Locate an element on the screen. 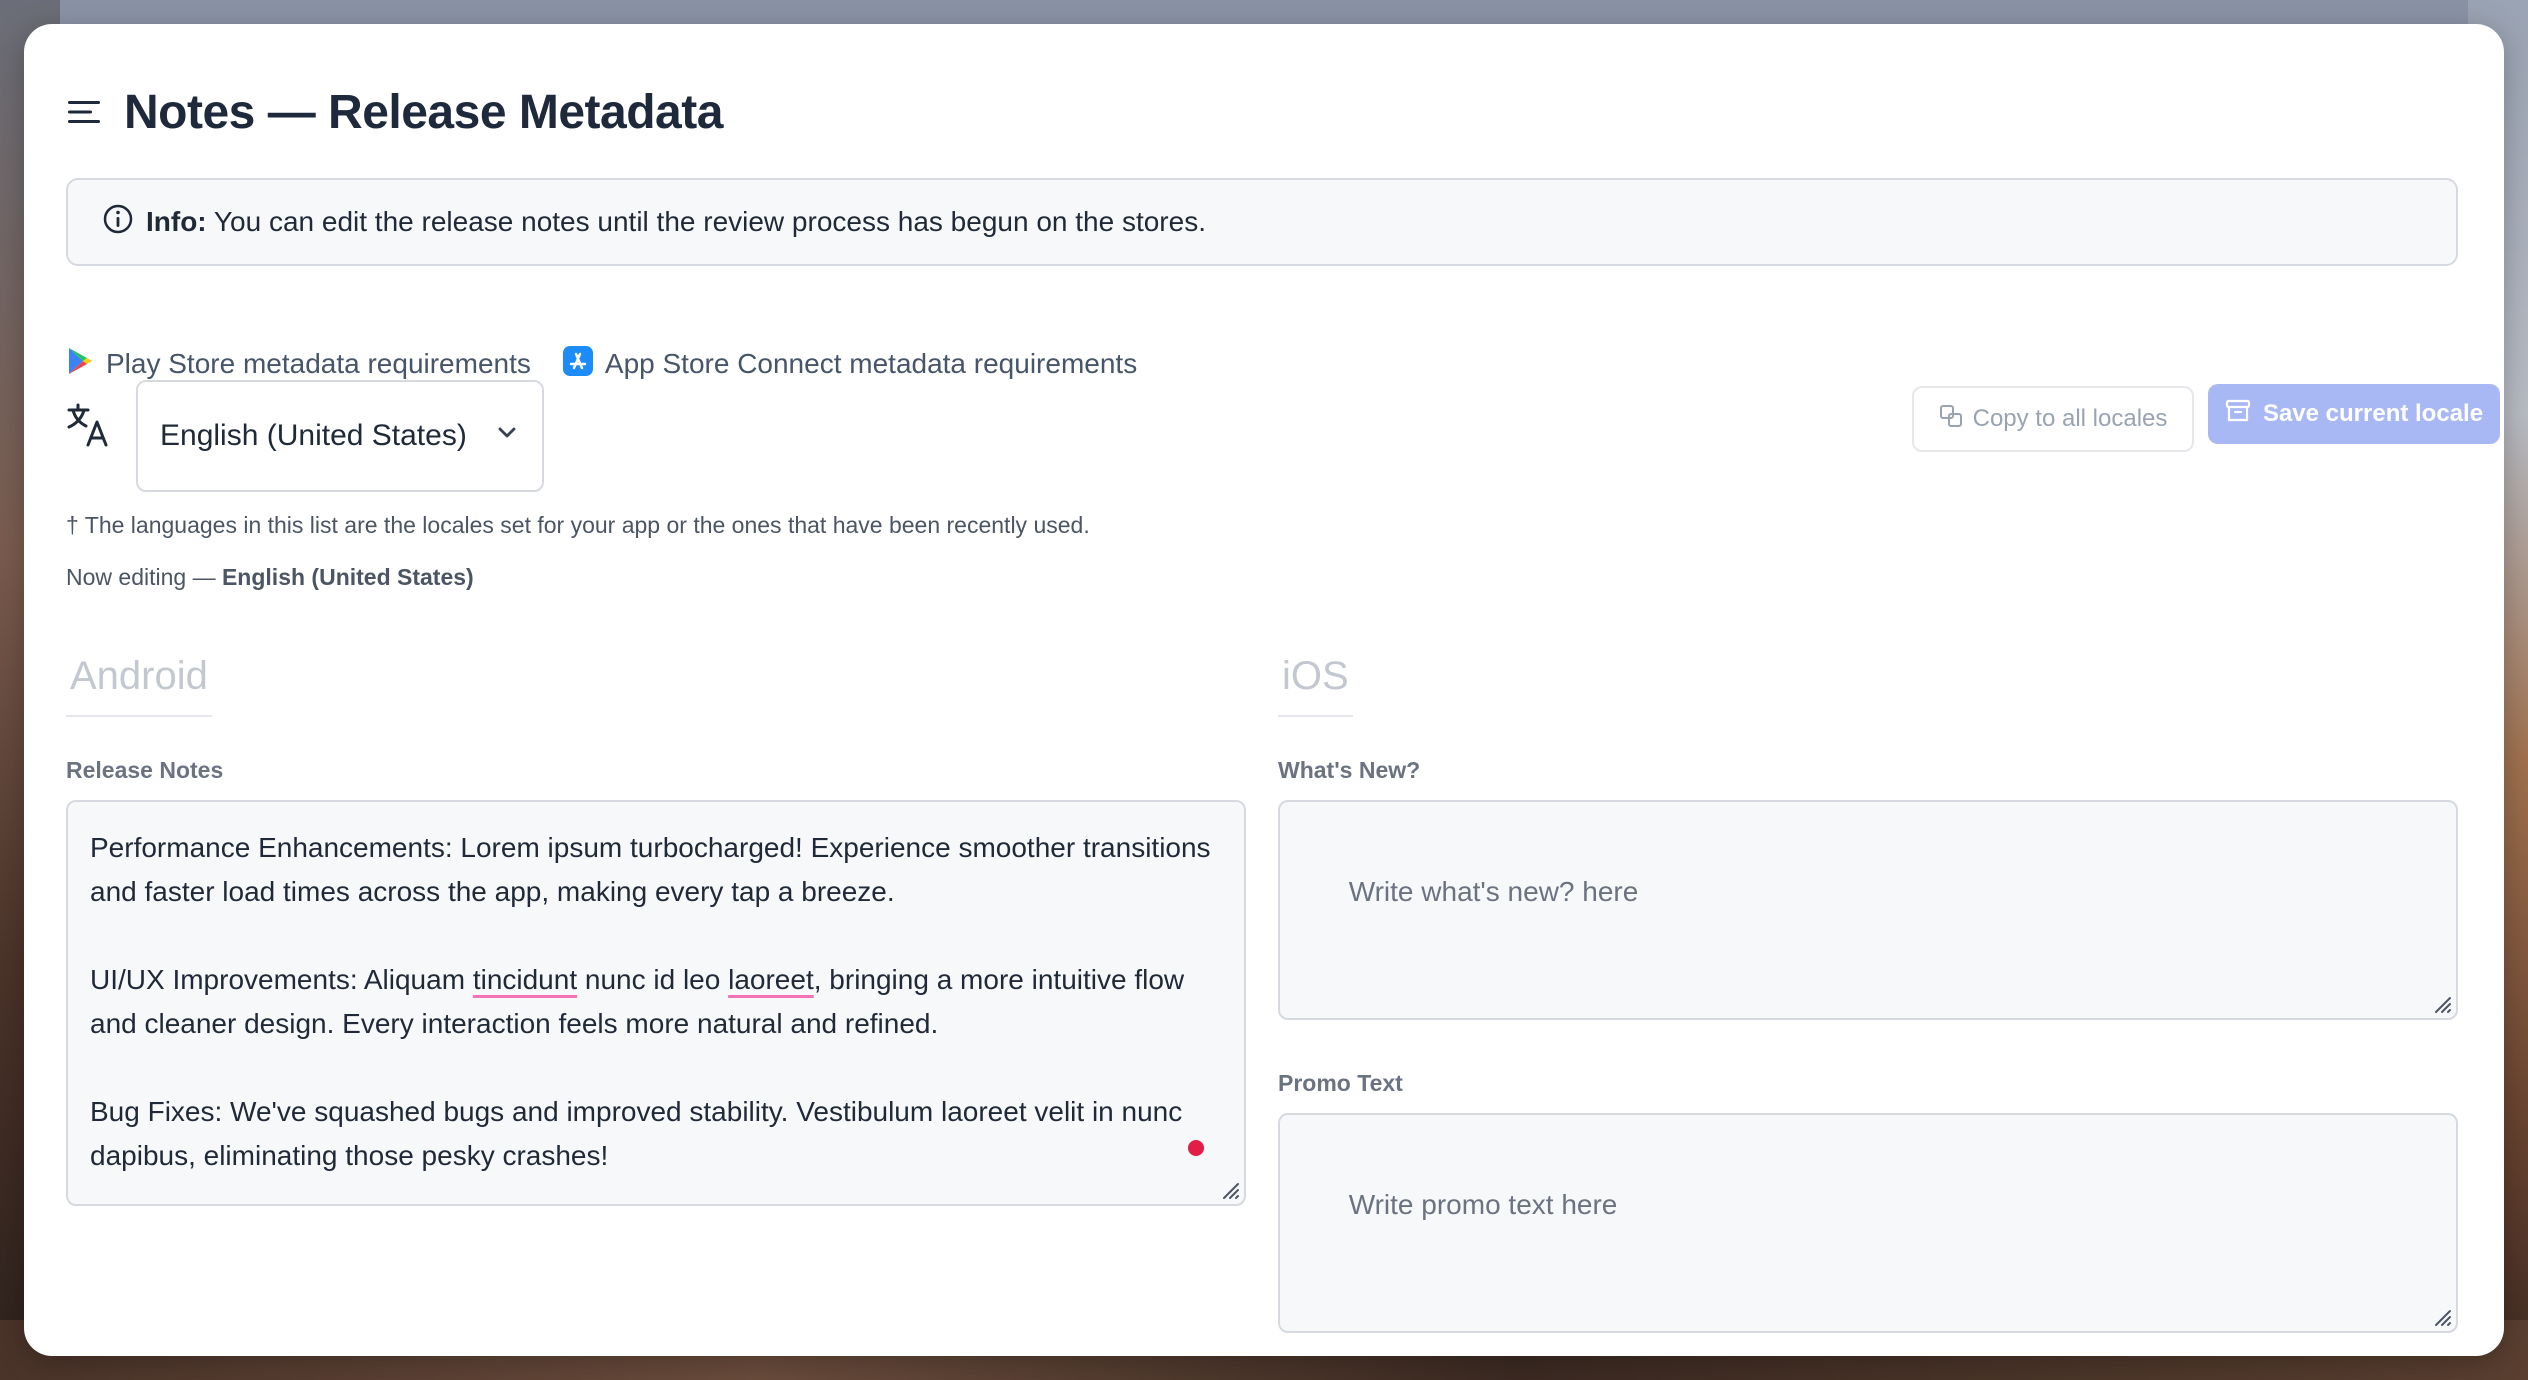 Image resolution: width=2528 pixels, height=1380 pixels. menu-icon is located at coordinates (84, 112).